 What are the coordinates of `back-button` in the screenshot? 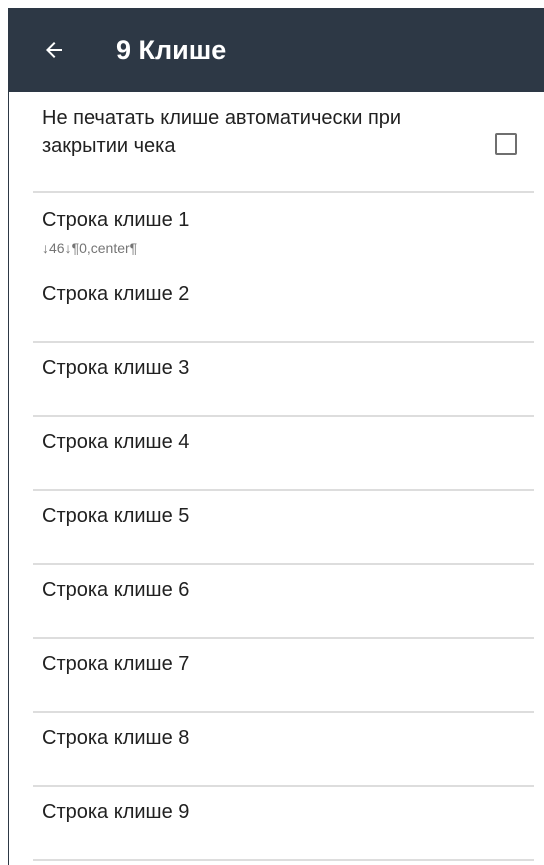 It's located at (54, 50).